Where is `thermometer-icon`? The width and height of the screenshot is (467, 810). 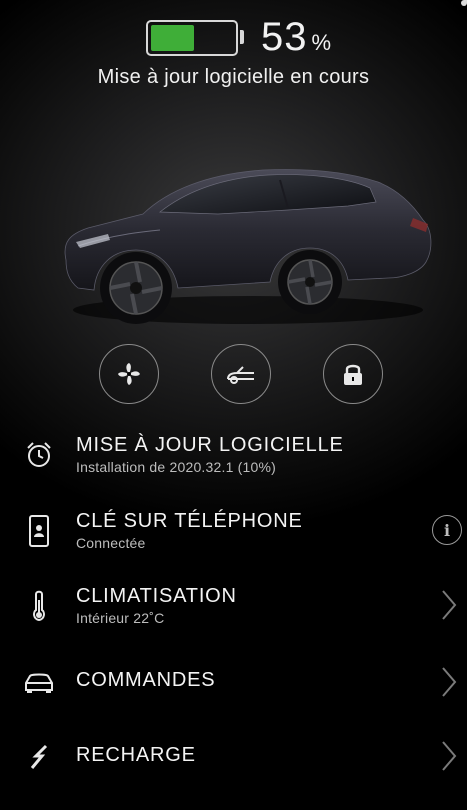 thermometer-icon is located at coordinates (39, 606).